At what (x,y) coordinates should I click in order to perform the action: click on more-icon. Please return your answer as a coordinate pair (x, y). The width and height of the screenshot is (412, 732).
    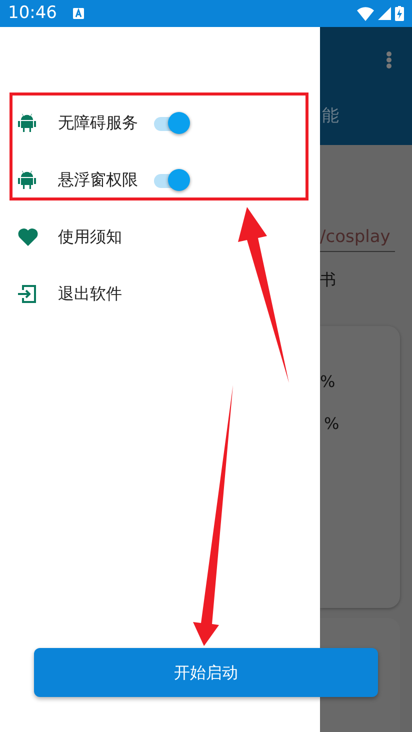
    Looking at the image, I should click on (389, 60).